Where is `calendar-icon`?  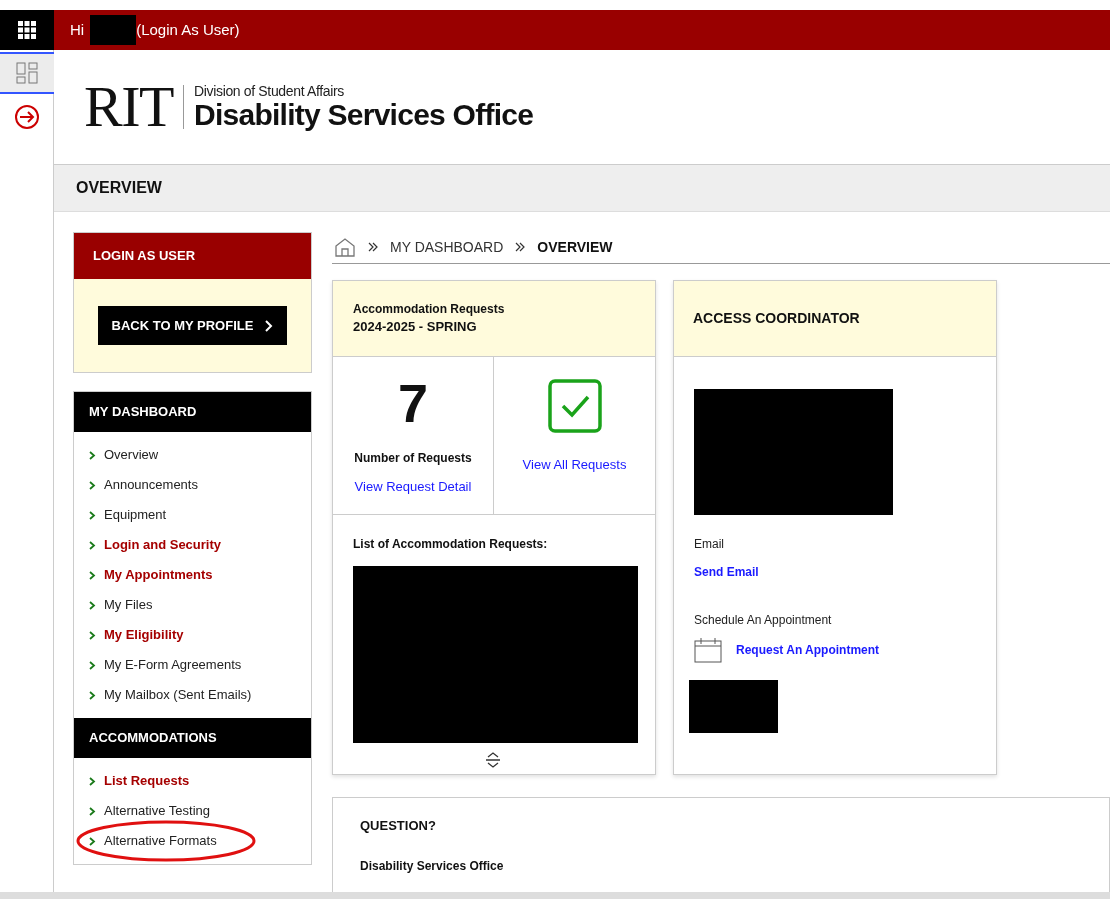 calendar-icon is located at coordinates (708, 649).